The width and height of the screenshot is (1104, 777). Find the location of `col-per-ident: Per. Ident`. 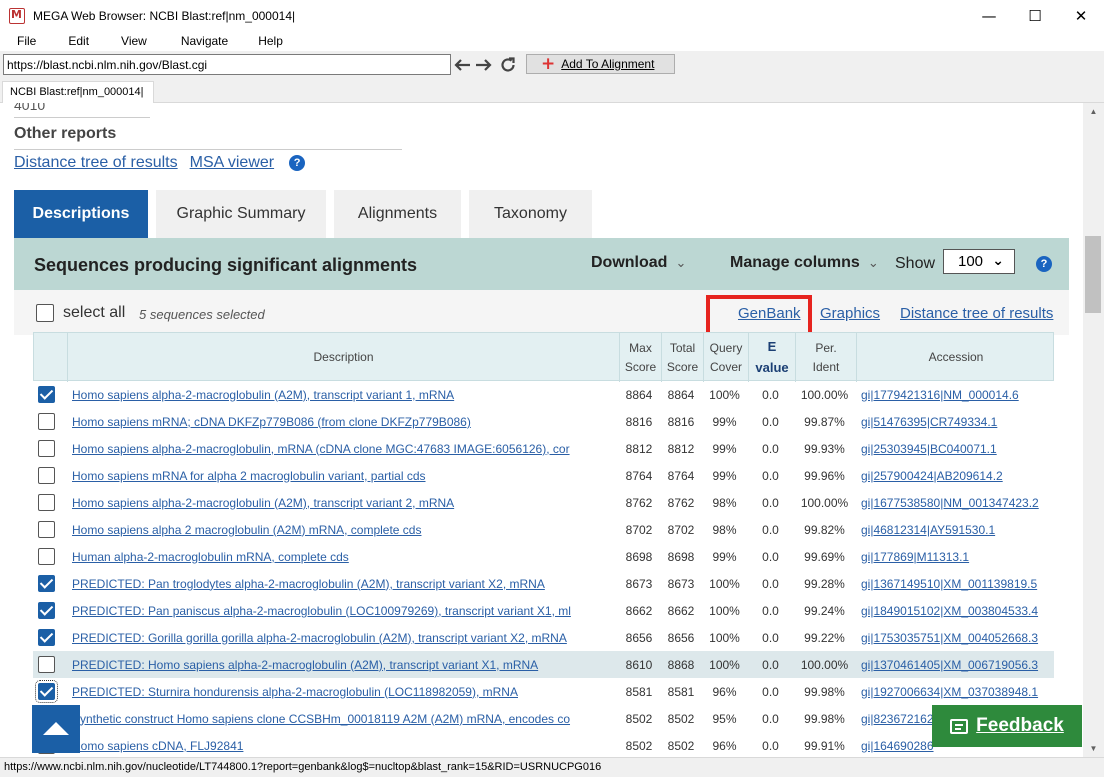

col-per-ident: Per. Ident is located at coordinates (825, 357).